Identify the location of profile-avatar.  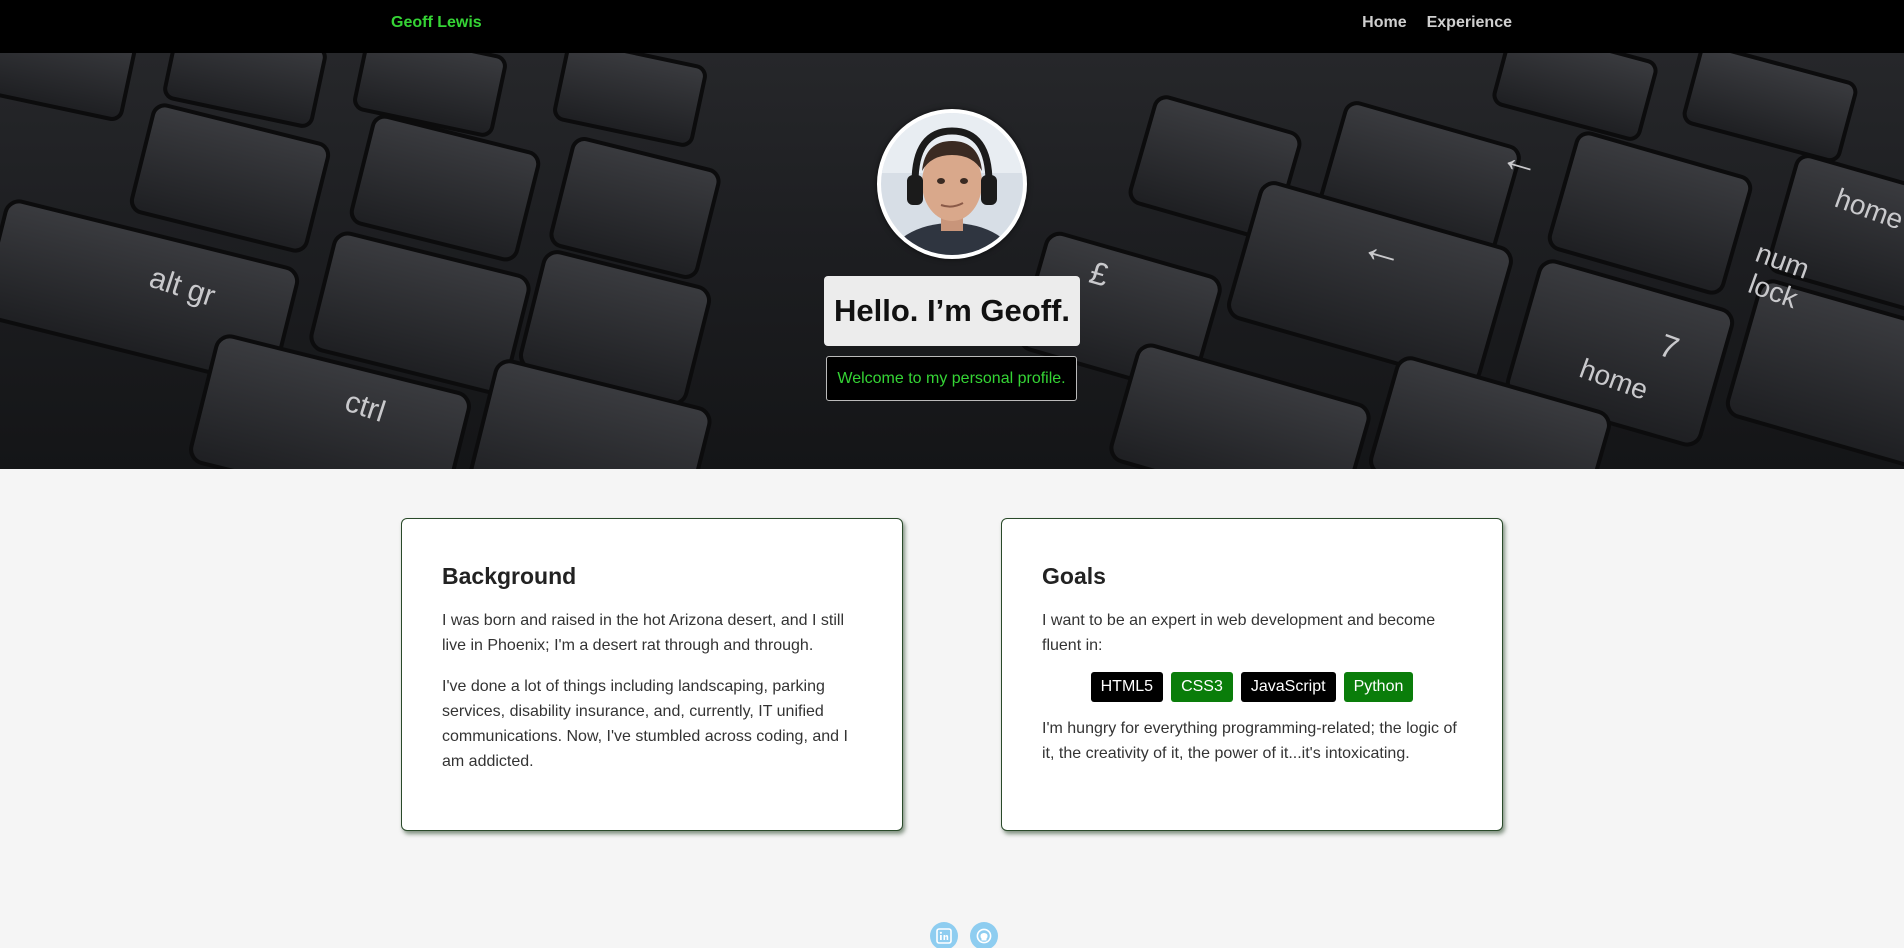
(952, 184).